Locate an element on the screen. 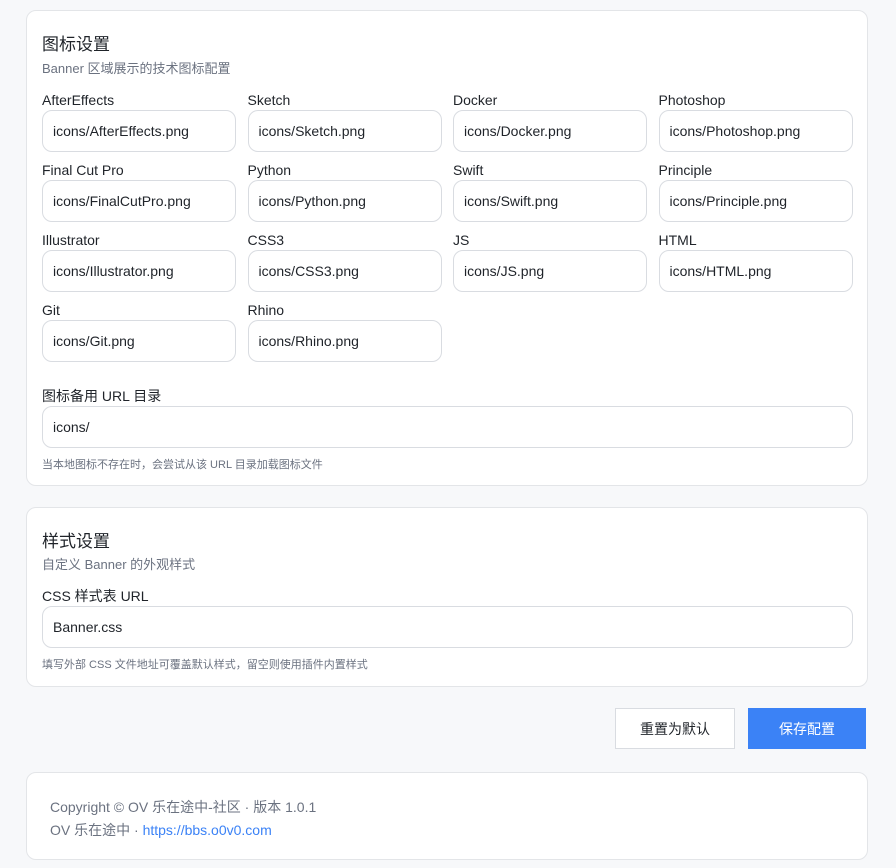  icon-path-input-docker is located at coordinates (550, 131).